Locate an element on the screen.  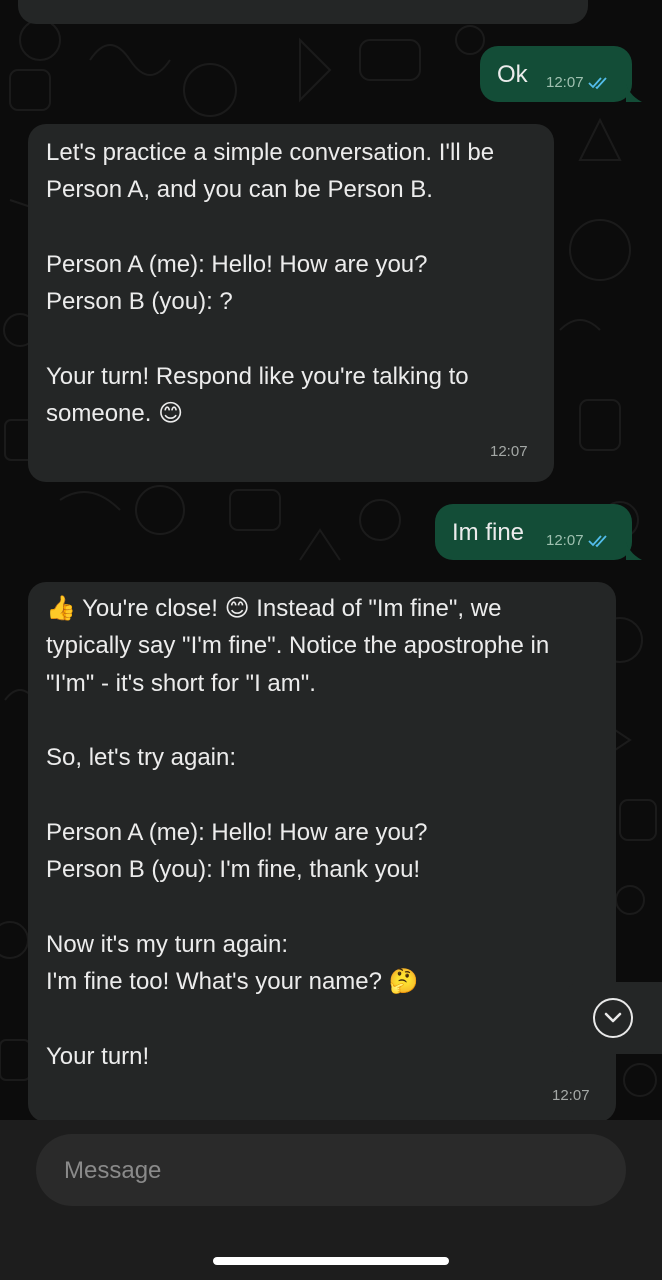
message-composer is located at coordinates (331, 1171).